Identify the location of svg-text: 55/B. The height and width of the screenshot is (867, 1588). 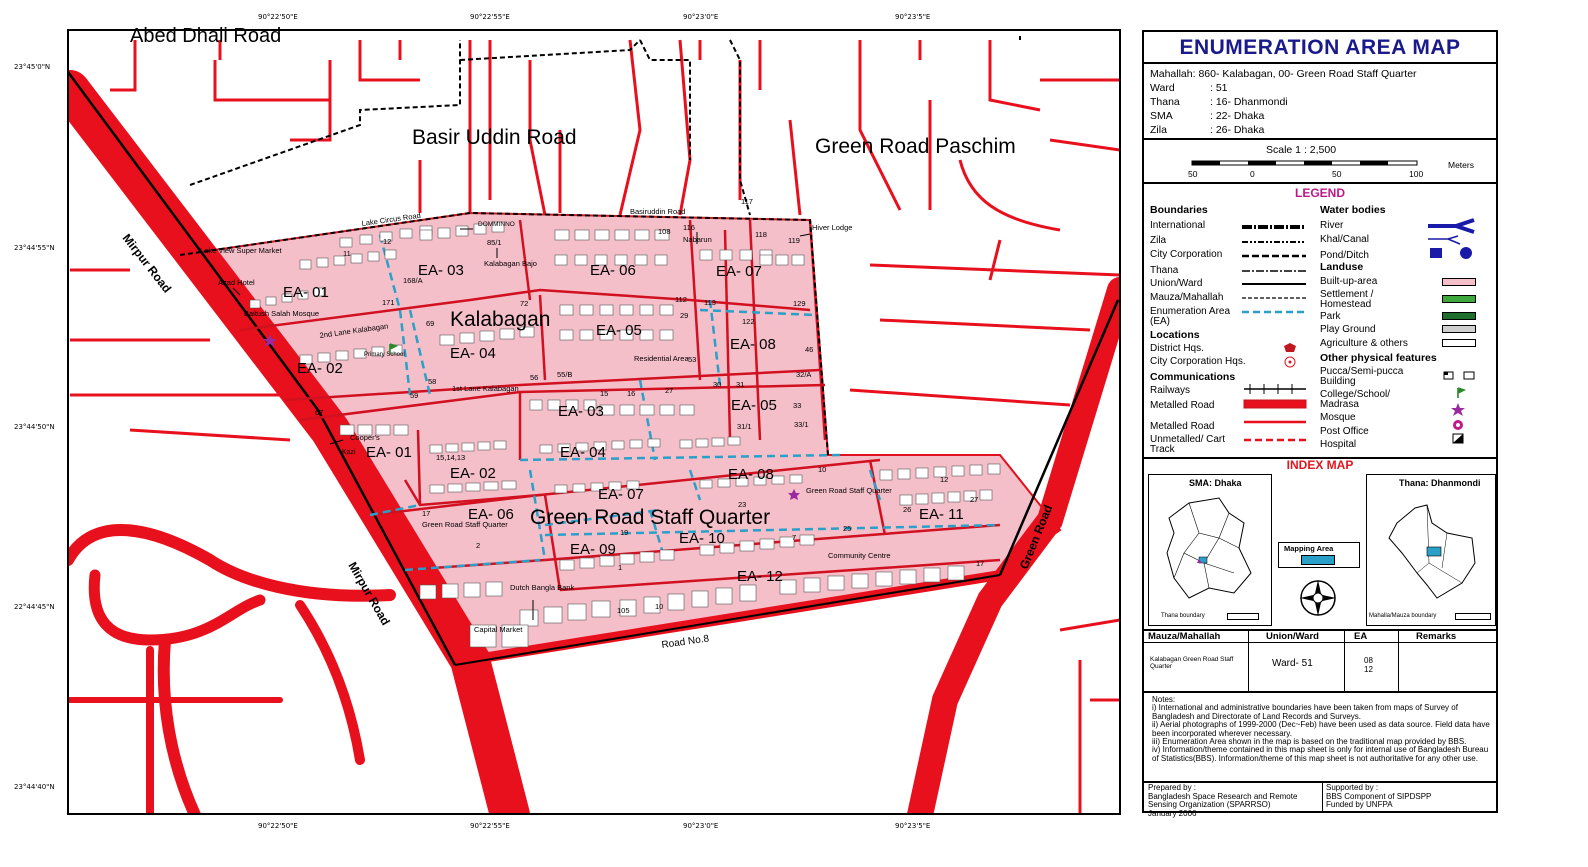
(564, 374).